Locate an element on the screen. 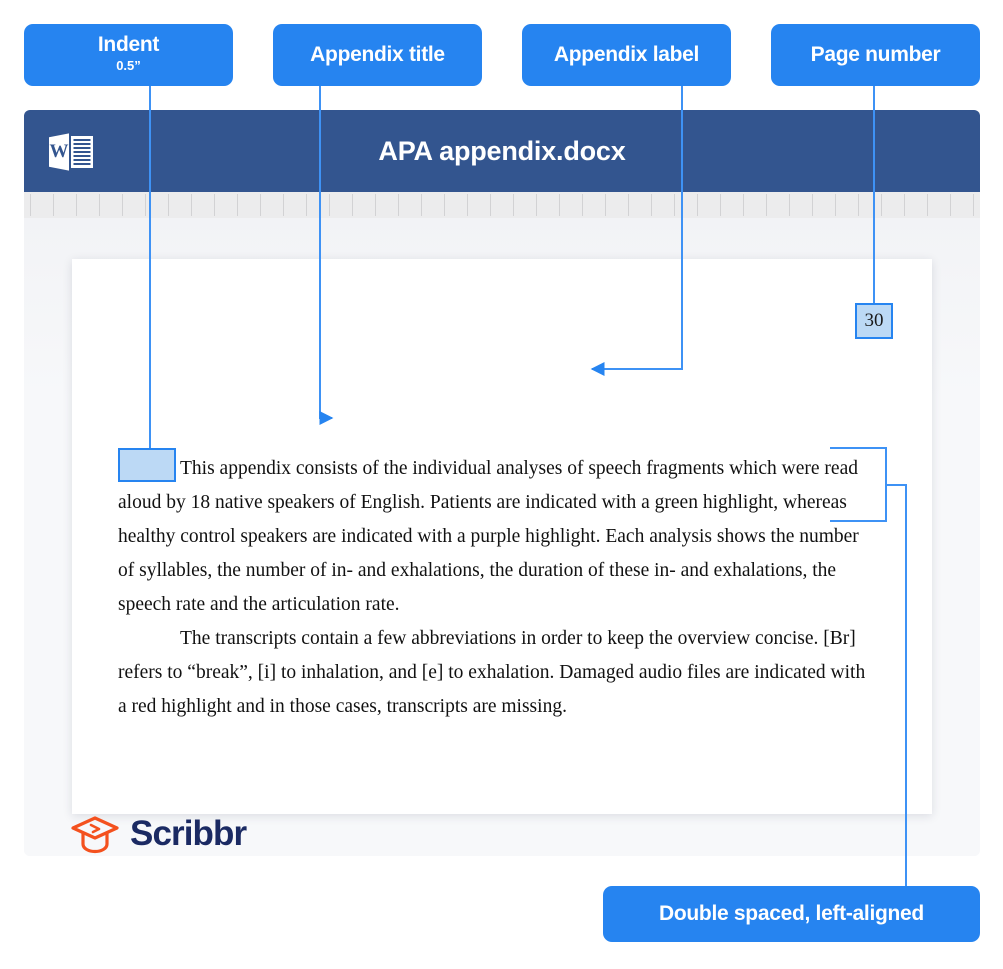 The height and width of the screenshot is (969, 1003). scribbr-branding-tab is located at coordinates (227, 761).